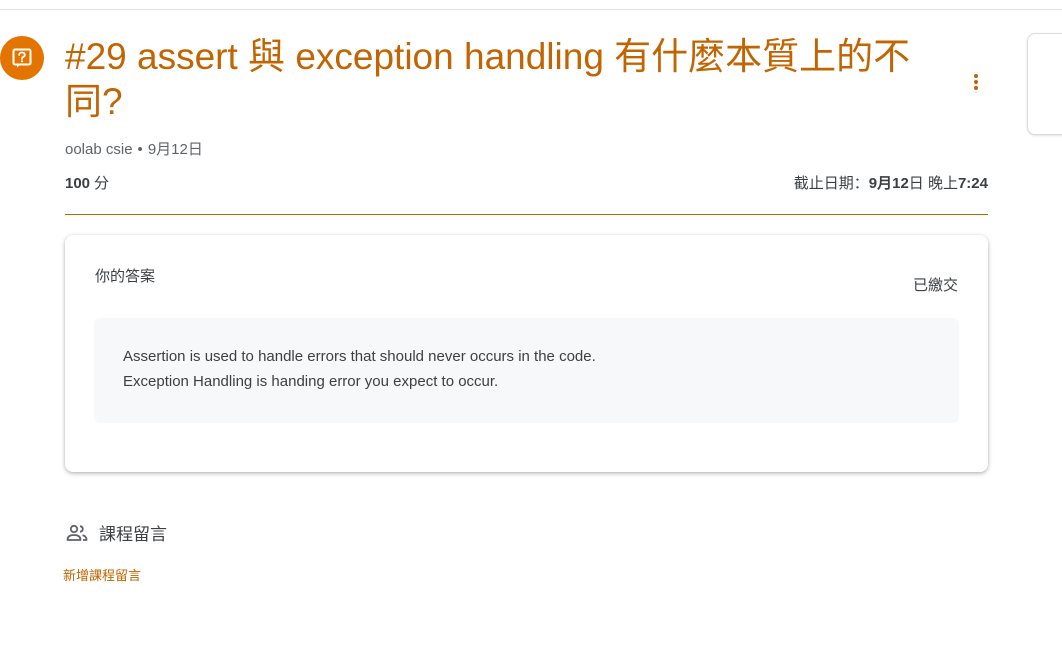 This screenshot has width=1062, height=659. I want to click on more-vert-icon, so click(976, 82).